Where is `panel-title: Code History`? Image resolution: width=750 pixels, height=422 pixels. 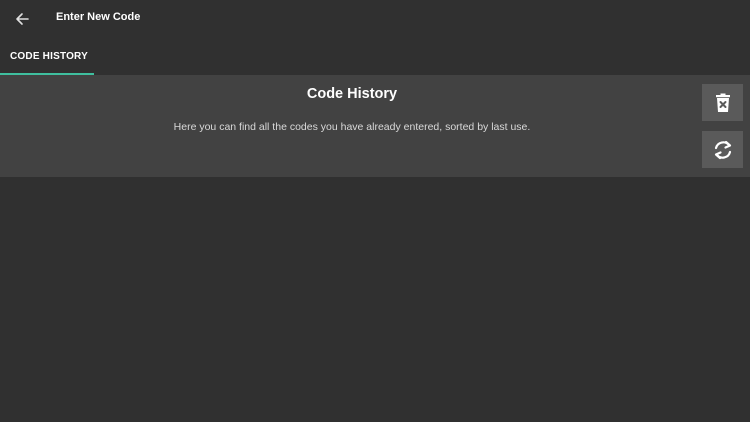
panel-title: Code History is located at coordinates (352, 94).